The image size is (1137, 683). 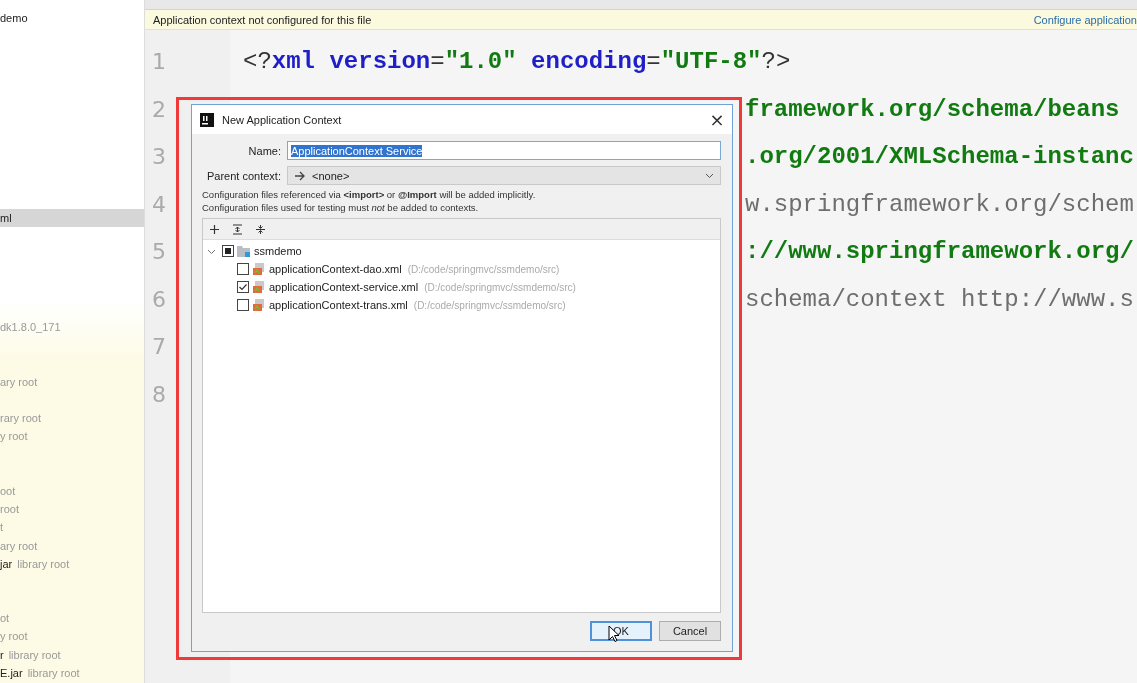 I want to click on collapse-all-icon, so click(x=260, y=229).